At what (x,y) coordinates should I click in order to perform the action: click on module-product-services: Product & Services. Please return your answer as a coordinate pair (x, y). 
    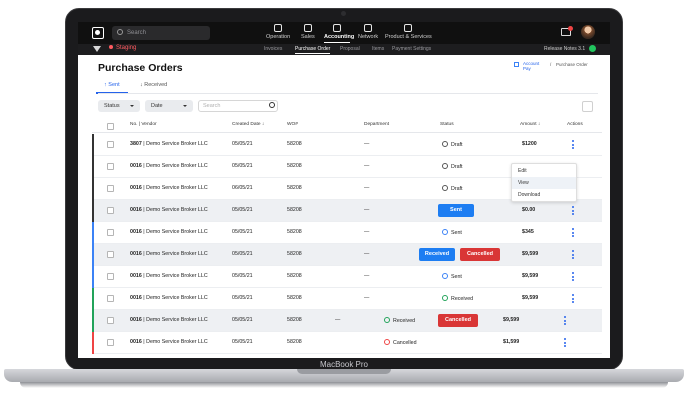
    Looking at the image, I should click on (408, 32).